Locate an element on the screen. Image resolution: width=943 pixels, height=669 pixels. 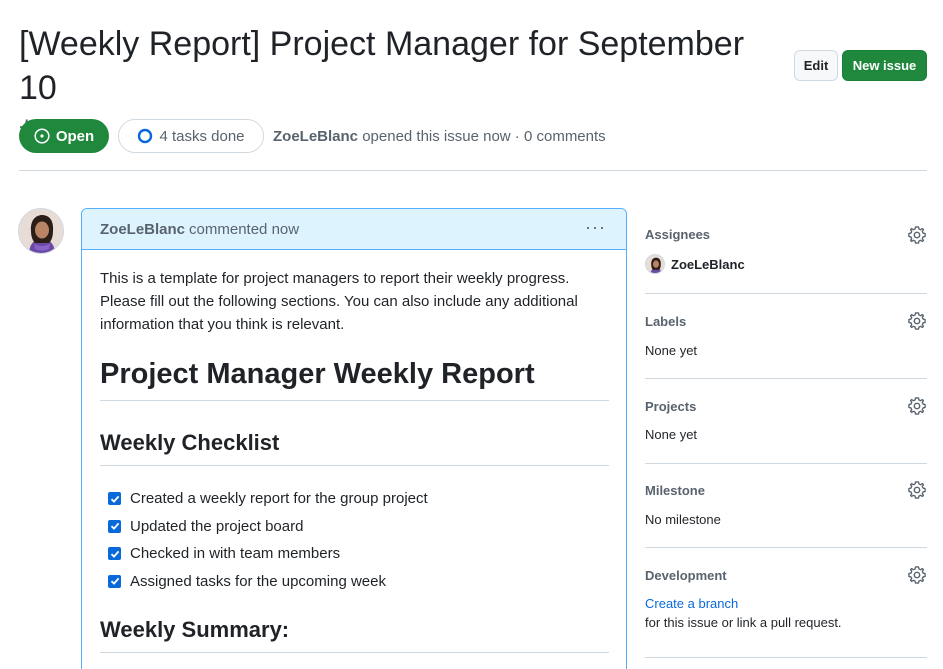
progress-circle-icon is located at coordinates (145, 136).